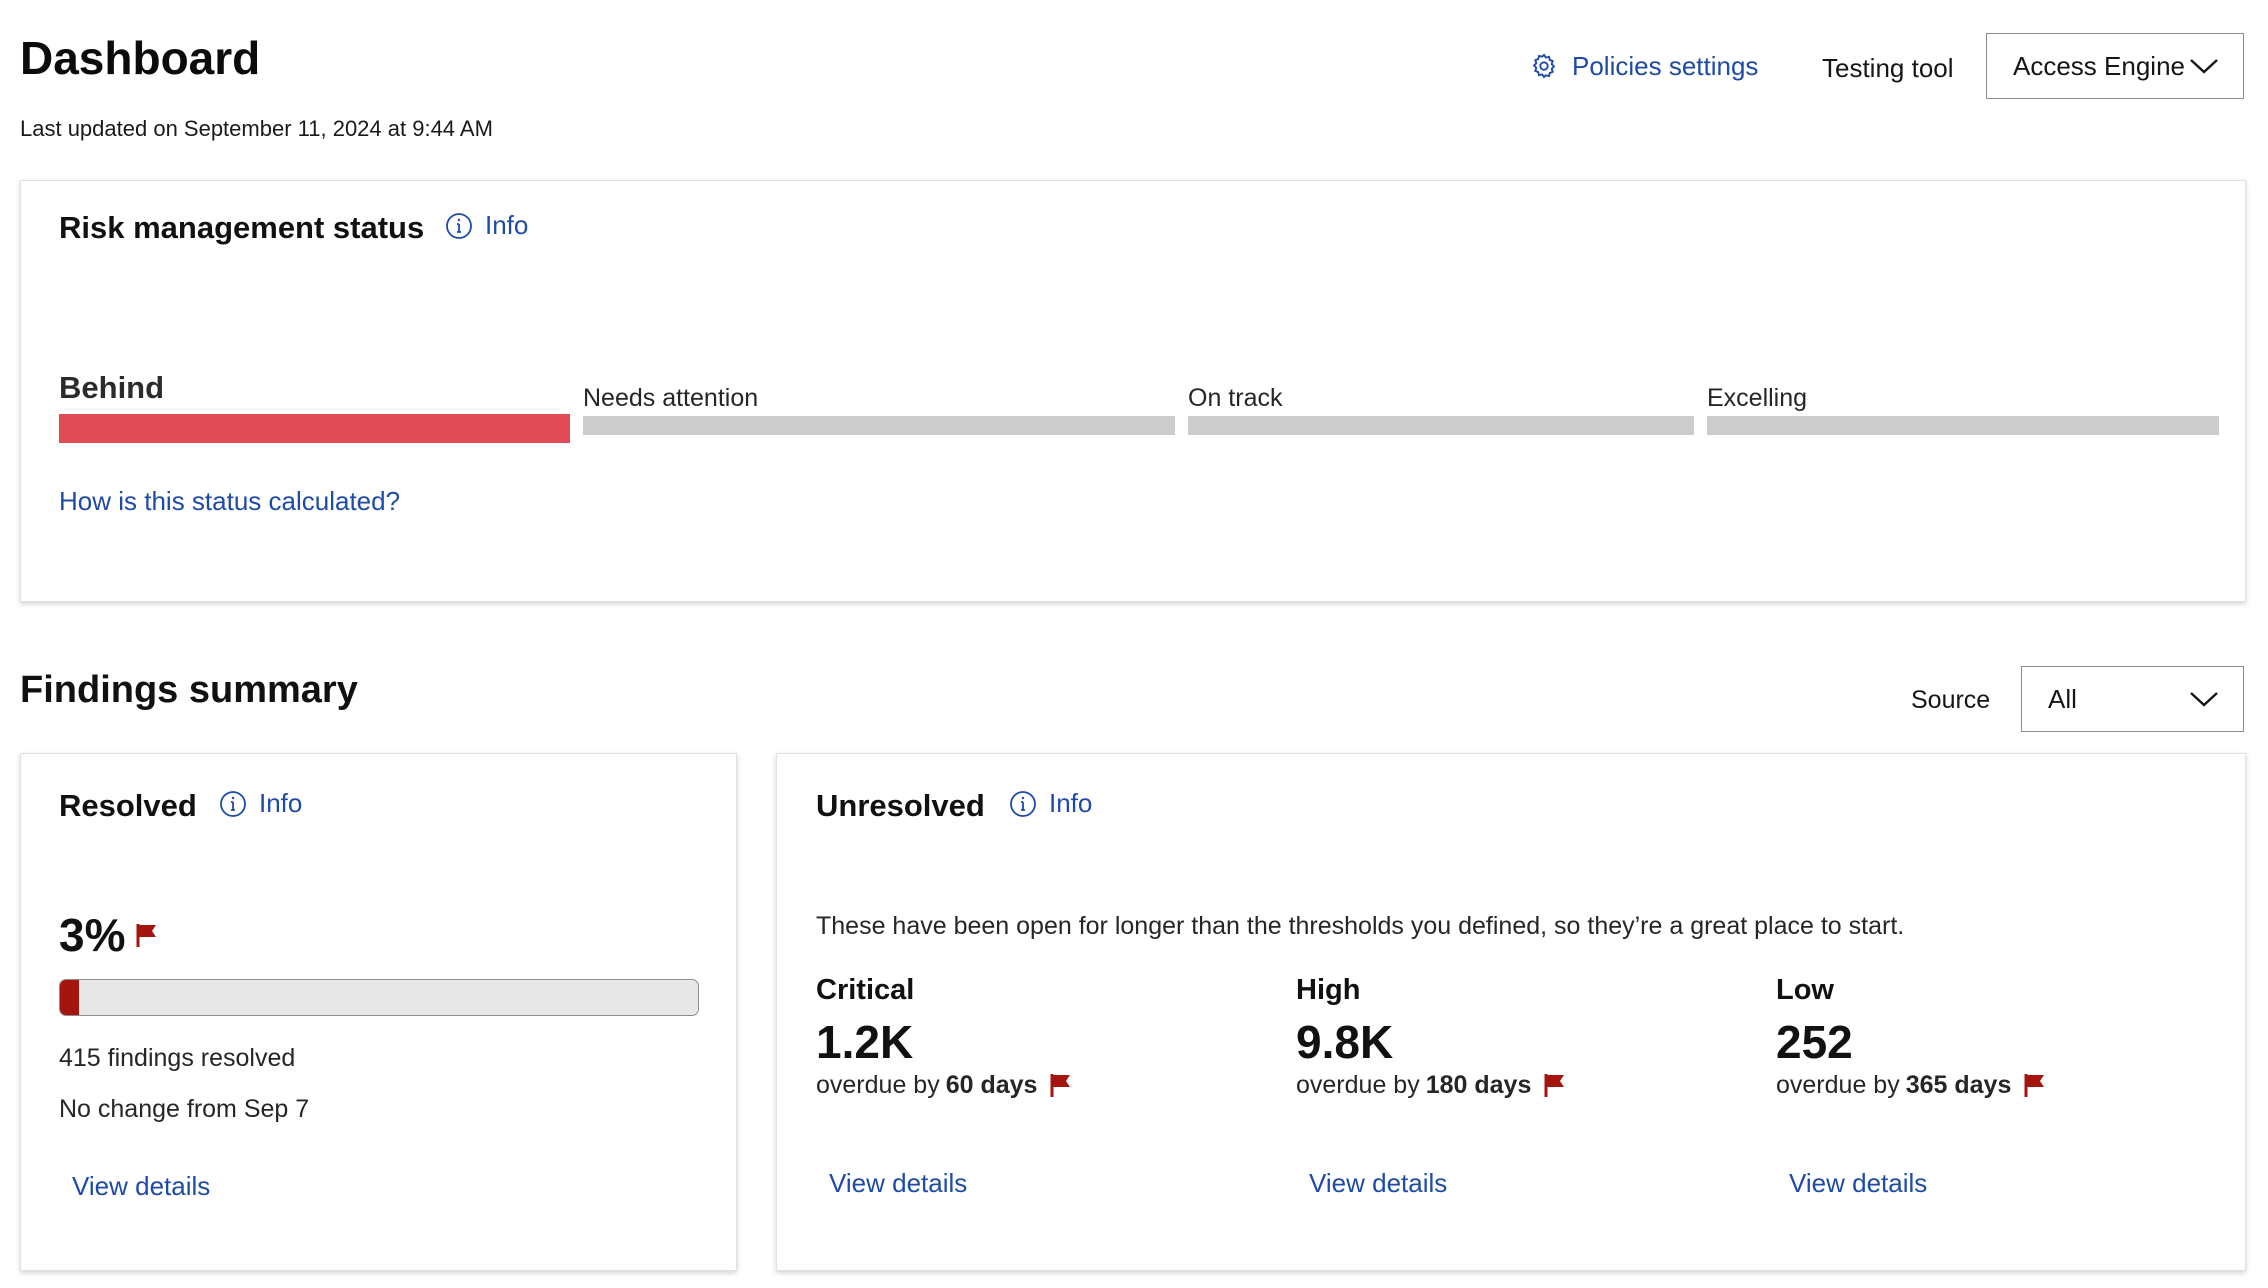 This screenshot has height=1288, width=2268. Describe the element at coordinates (1888, 68) in the screenshot. I see `testing-tool-button: Testing tool` at that location.